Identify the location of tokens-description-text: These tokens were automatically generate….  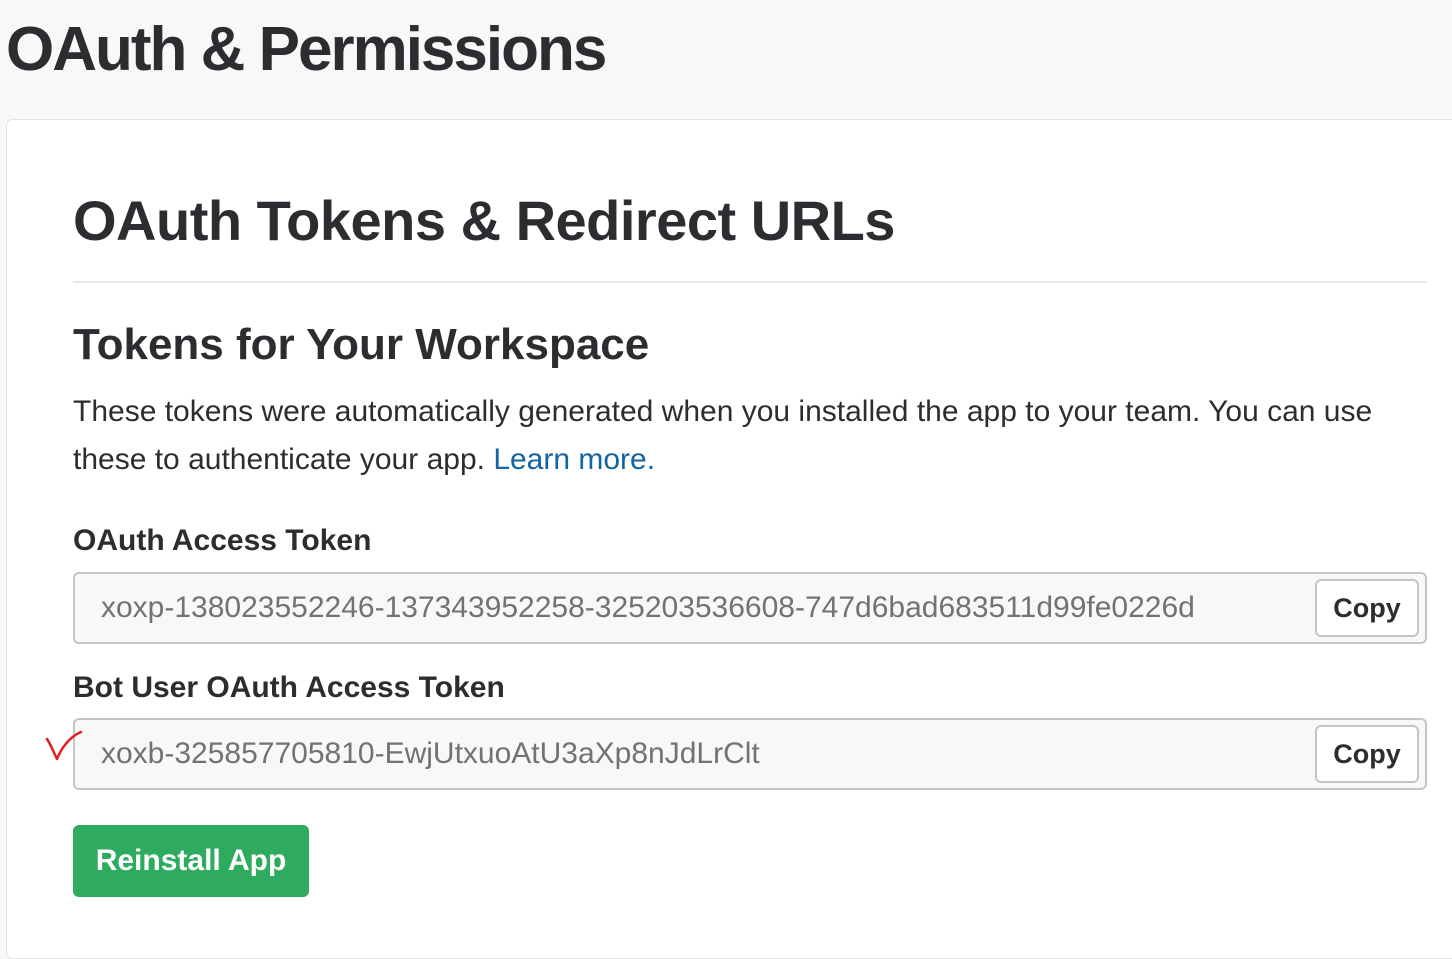
(723, 435).